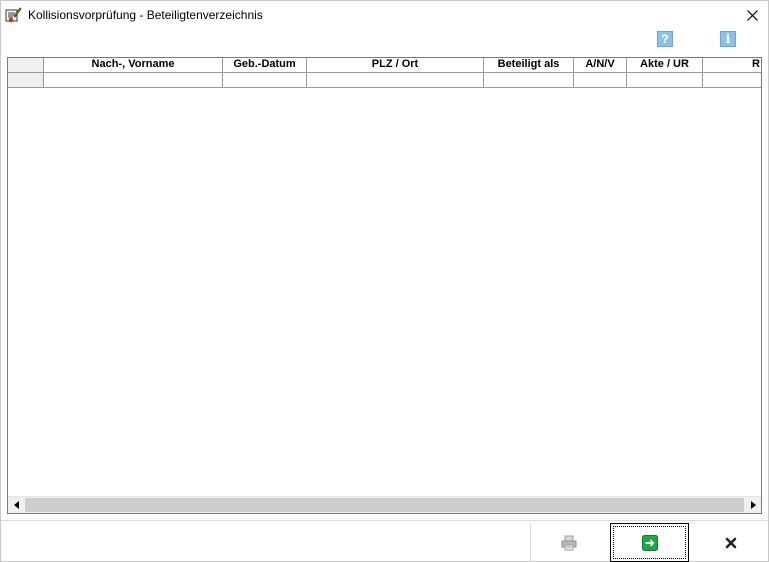 The width and height of the screenshot is (769, 562). Describe the element at coordinates (13, 15) in the screenshot. I see `app-icon` at that location.